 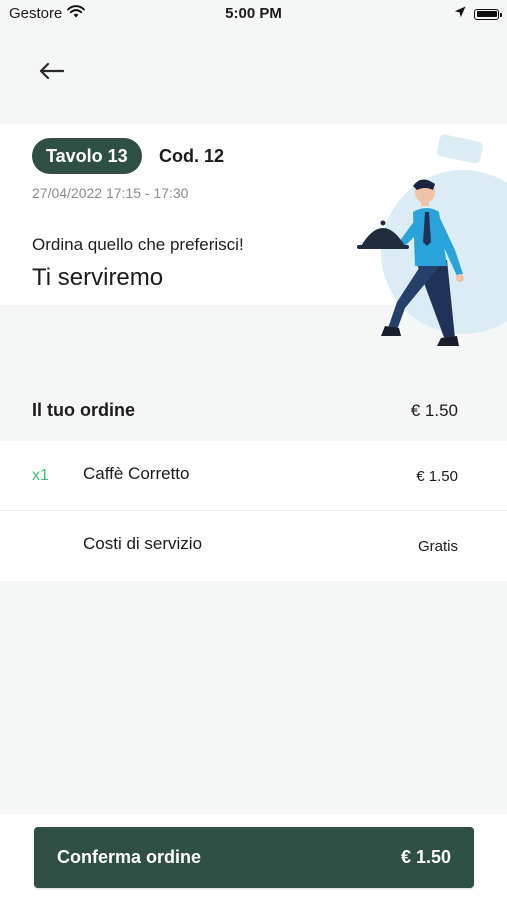 I want to click on order-code: Cod. 12, so click(x=192, y=156).